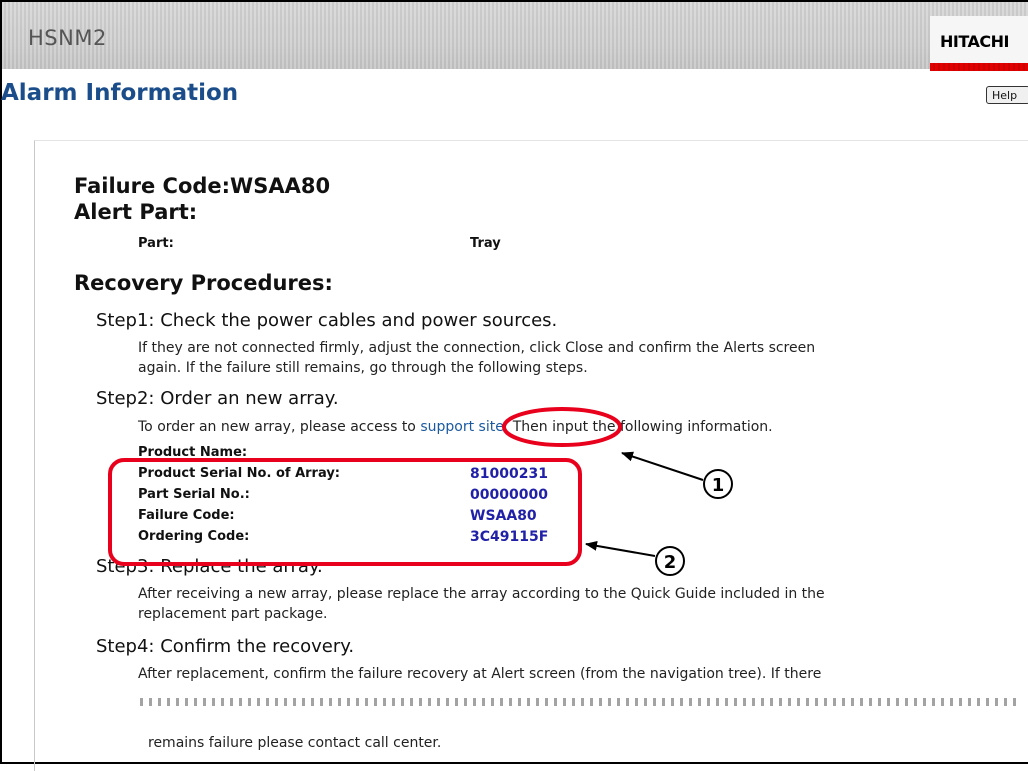 The image size is (1028, 771). Describe the element at coordinates (718, 485) in the screenshot. I see `callout-1-number: 1` at that location.